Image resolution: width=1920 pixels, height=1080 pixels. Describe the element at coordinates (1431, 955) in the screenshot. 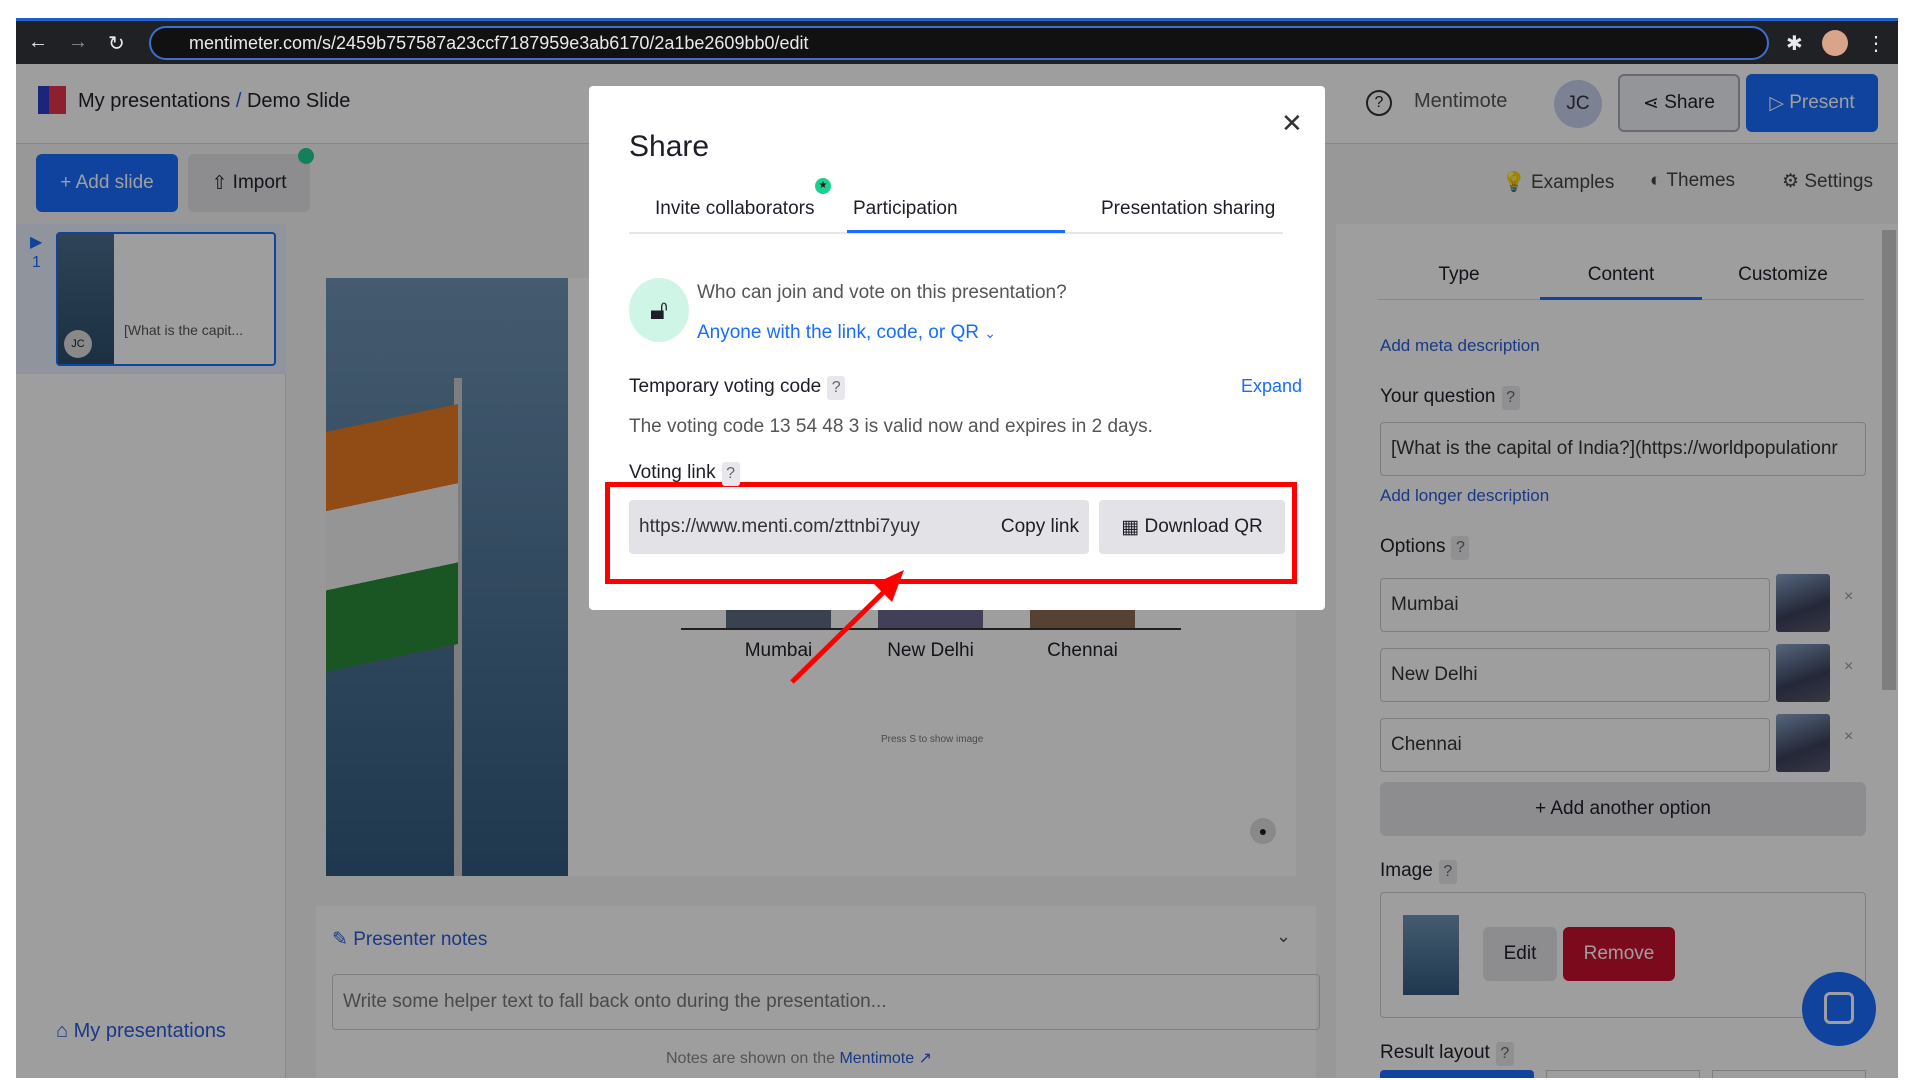

I see `image-preview` at that location.